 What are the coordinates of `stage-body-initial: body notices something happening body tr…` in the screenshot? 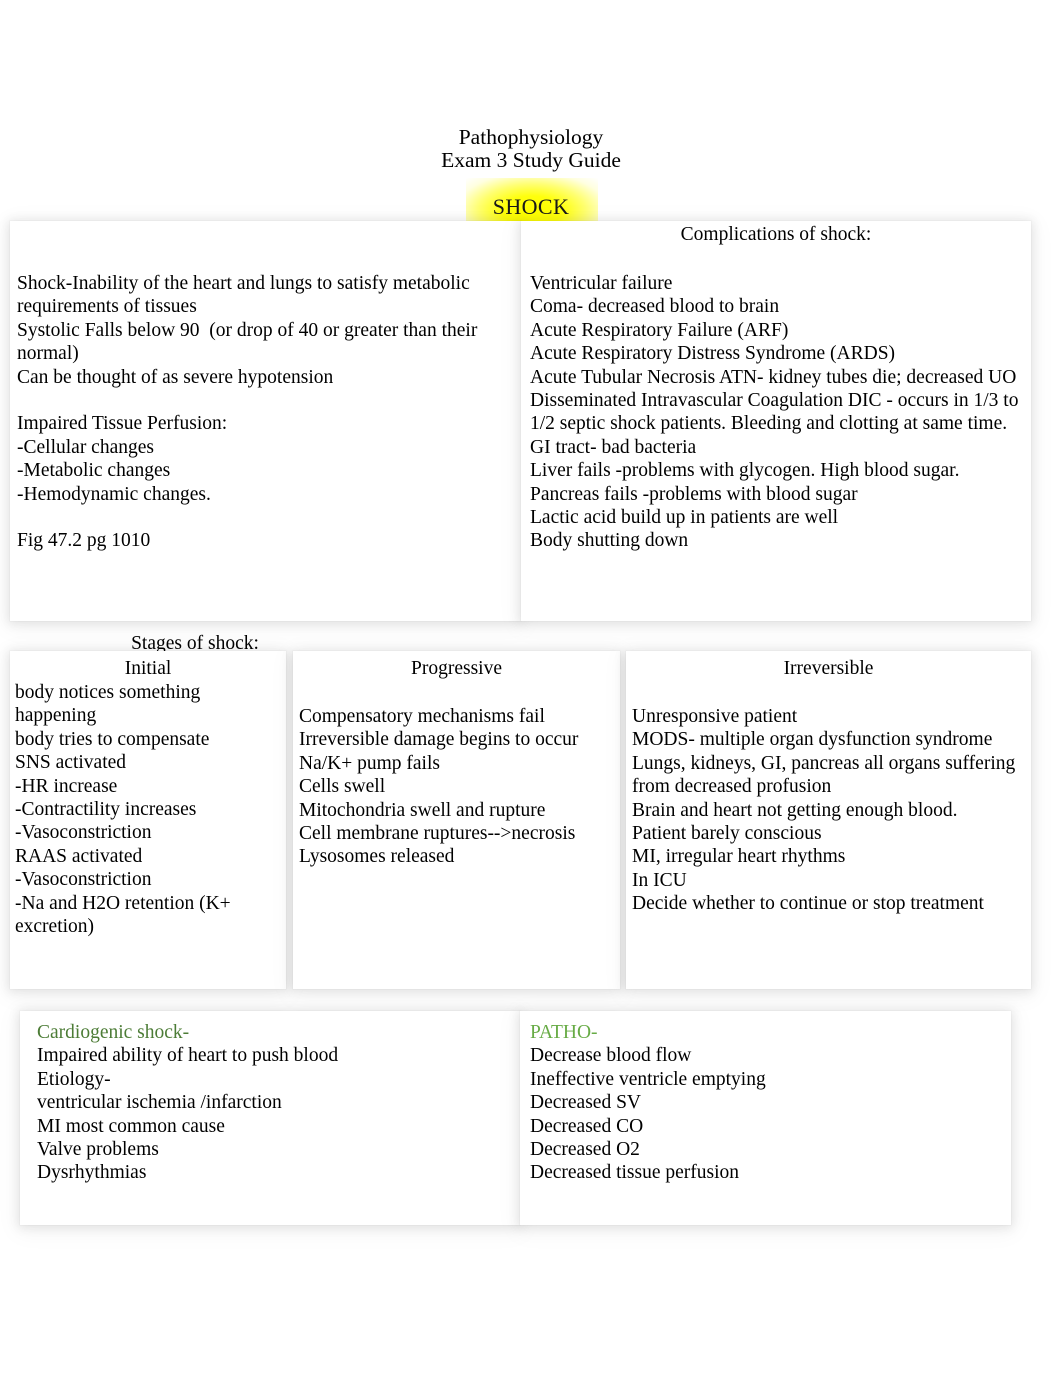 It's located at (123, 810).